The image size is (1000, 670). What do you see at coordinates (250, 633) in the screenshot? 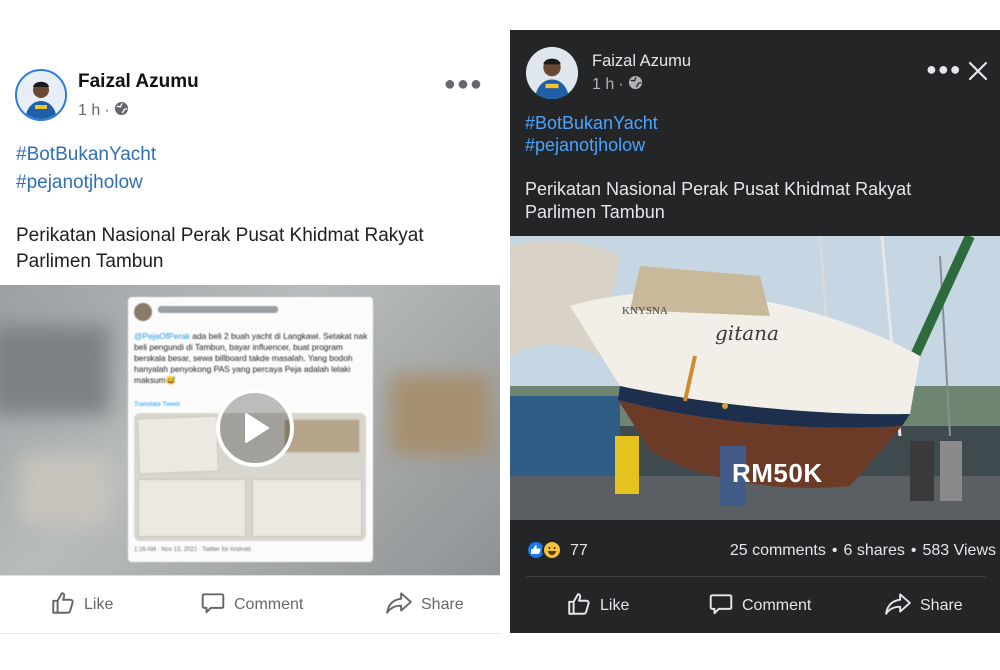
I see `divider` at bounding box center [250, 633].